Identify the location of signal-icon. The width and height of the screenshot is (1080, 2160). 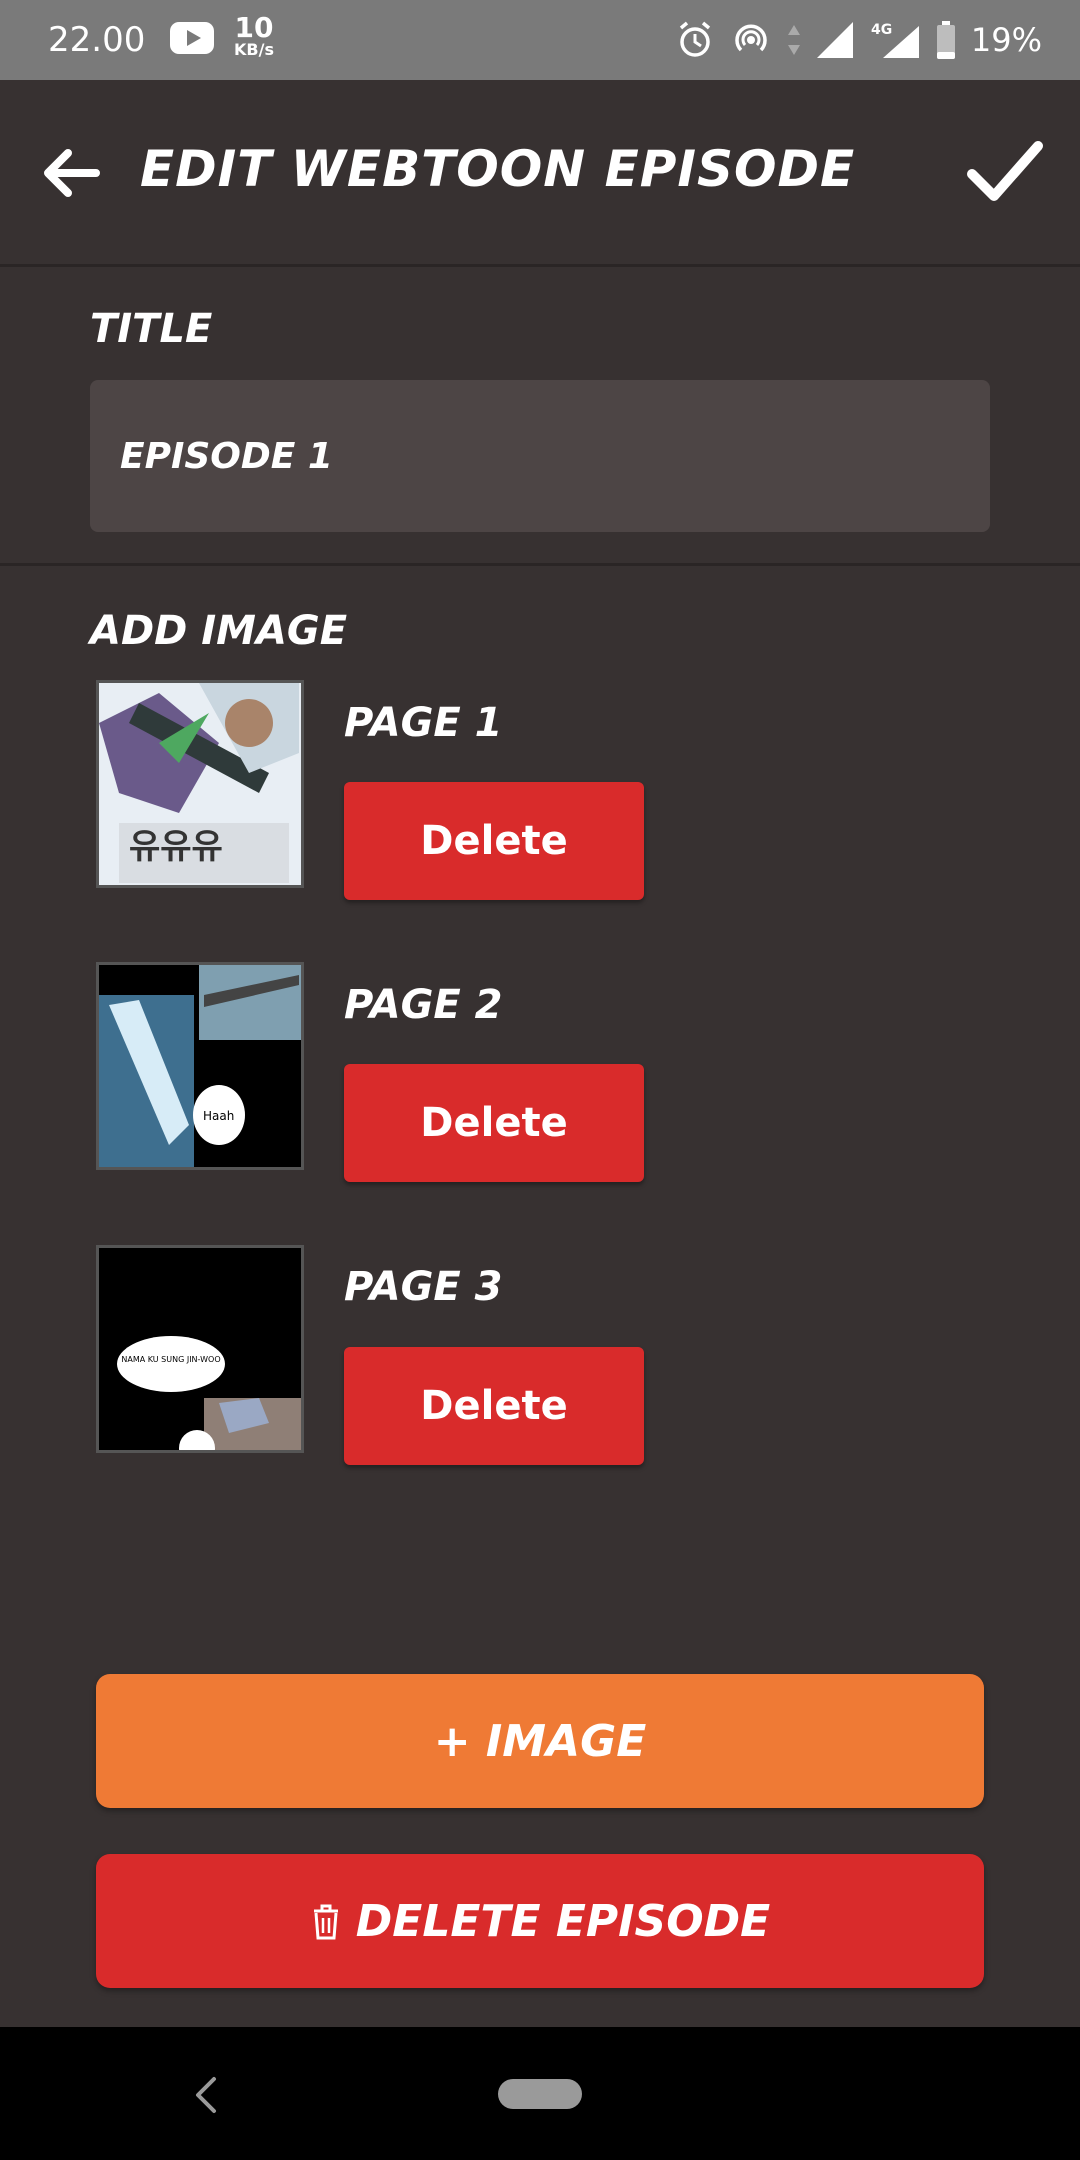
(834, 40).